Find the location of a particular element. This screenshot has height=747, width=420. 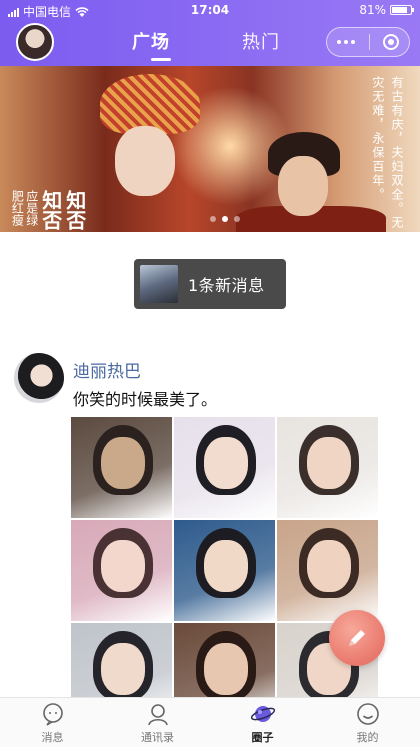

tabbar-item-messages: 消息 is located at coordinates (52, 722).